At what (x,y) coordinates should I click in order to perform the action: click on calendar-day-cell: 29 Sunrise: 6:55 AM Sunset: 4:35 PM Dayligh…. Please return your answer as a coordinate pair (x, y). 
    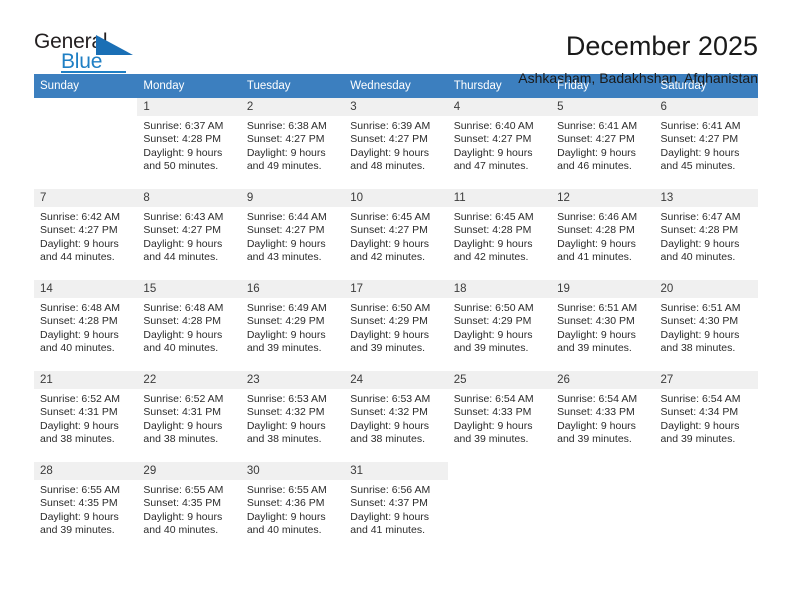
    Looking at the image, I should click on (189, 507).